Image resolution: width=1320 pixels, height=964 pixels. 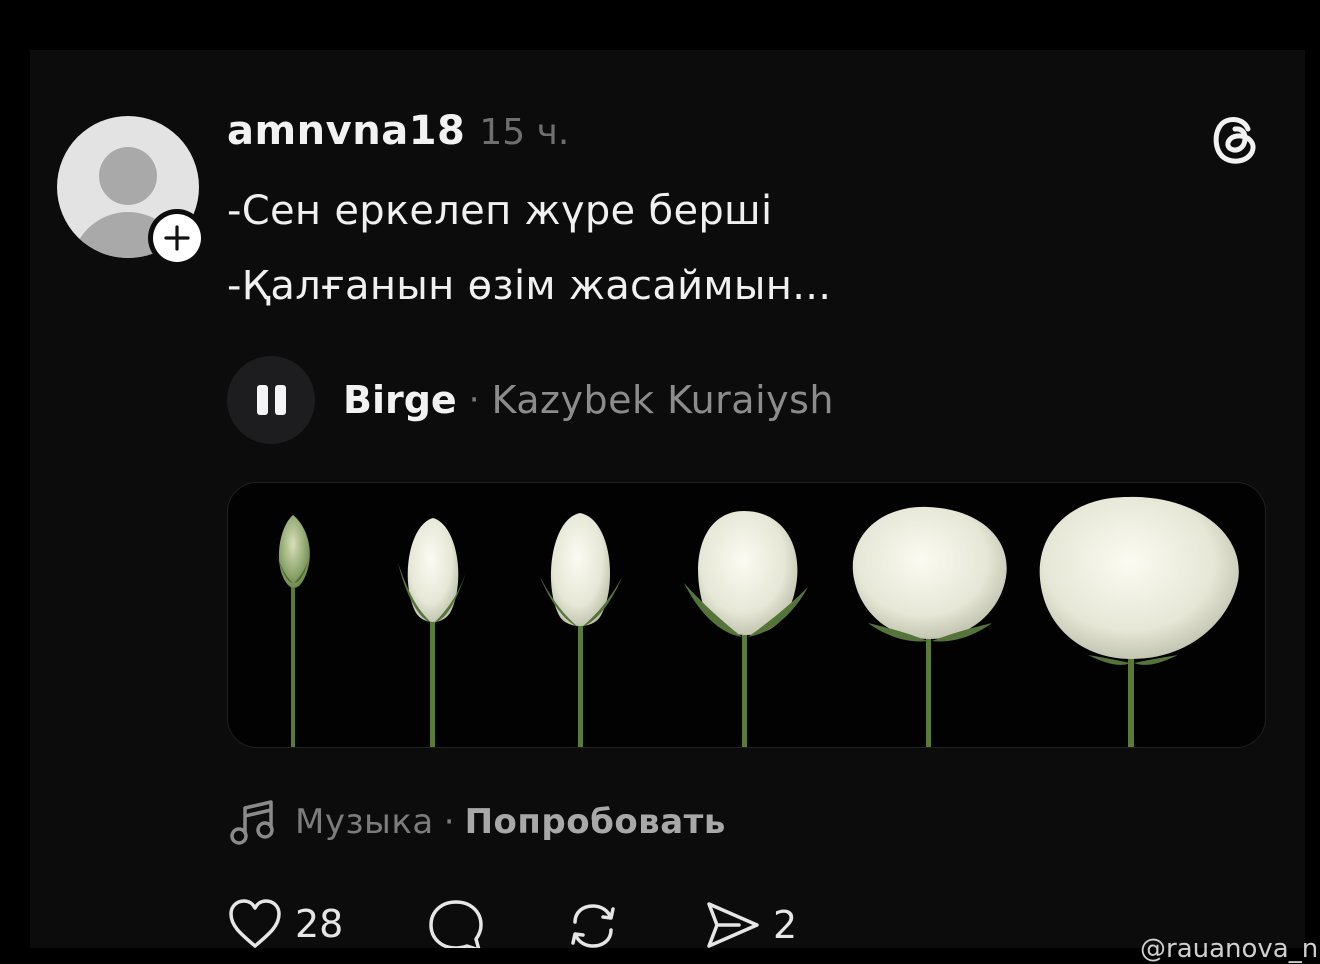 What do you see at coordinates (364, 822) in the screenshot?
I see `music-label: Музыка` at bounding box center [364, 822].